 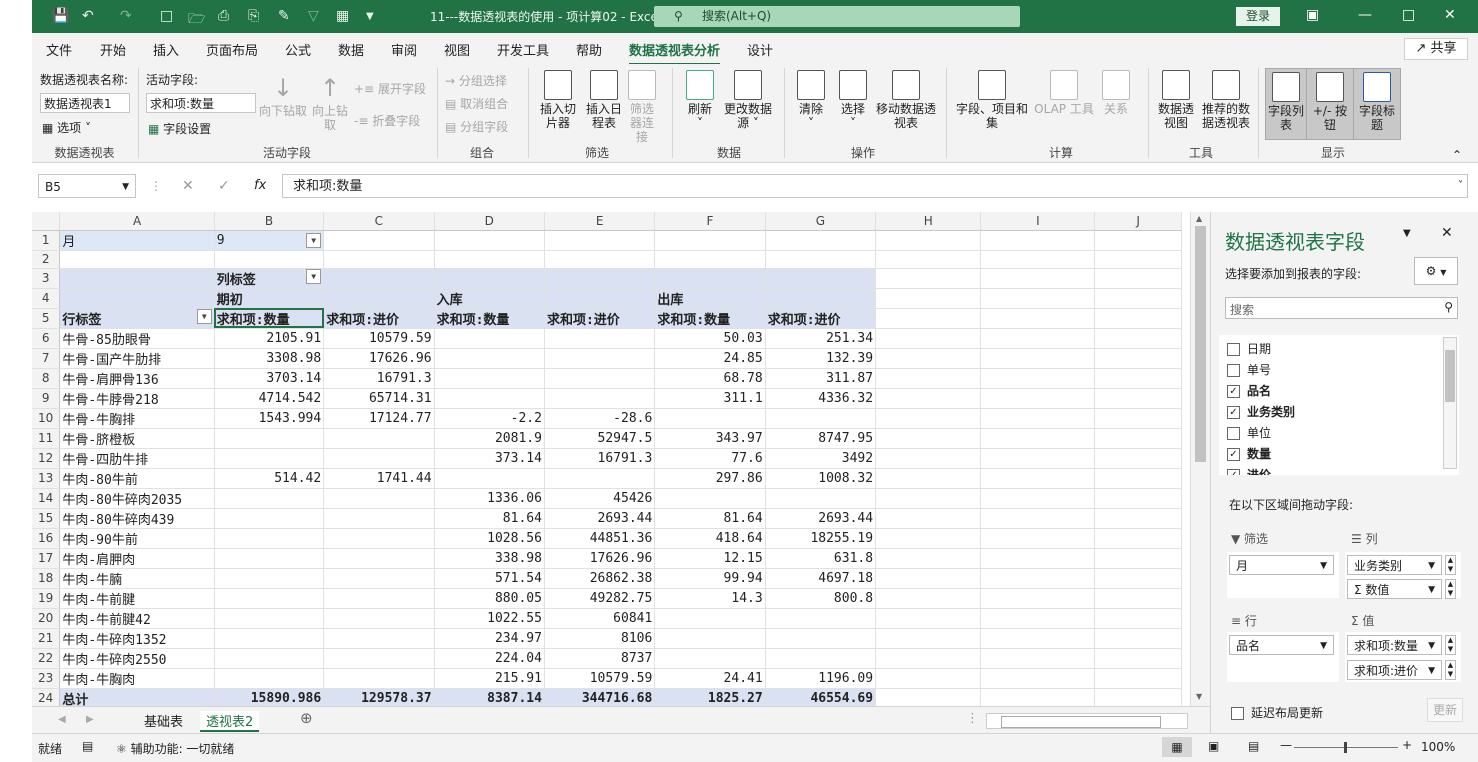 What do you see at coordinates (269, 358) in the screenshot?
I see `value-cell: 3308.98` at bounding box center [269, 358].